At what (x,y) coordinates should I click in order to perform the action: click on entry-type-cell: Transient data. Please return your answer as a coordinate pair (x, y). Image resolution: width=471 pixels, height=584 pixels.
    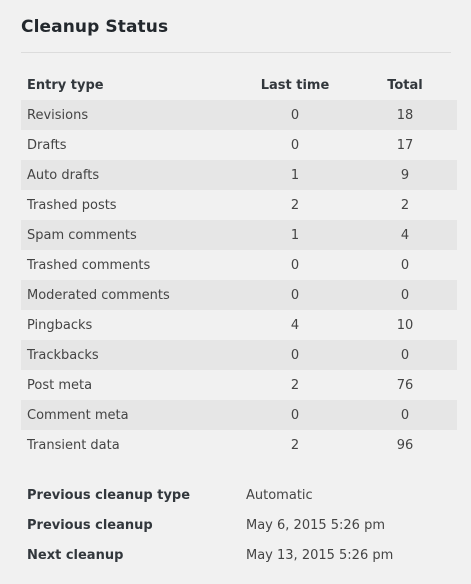
    Looking at the image, I should click on (73, 445).